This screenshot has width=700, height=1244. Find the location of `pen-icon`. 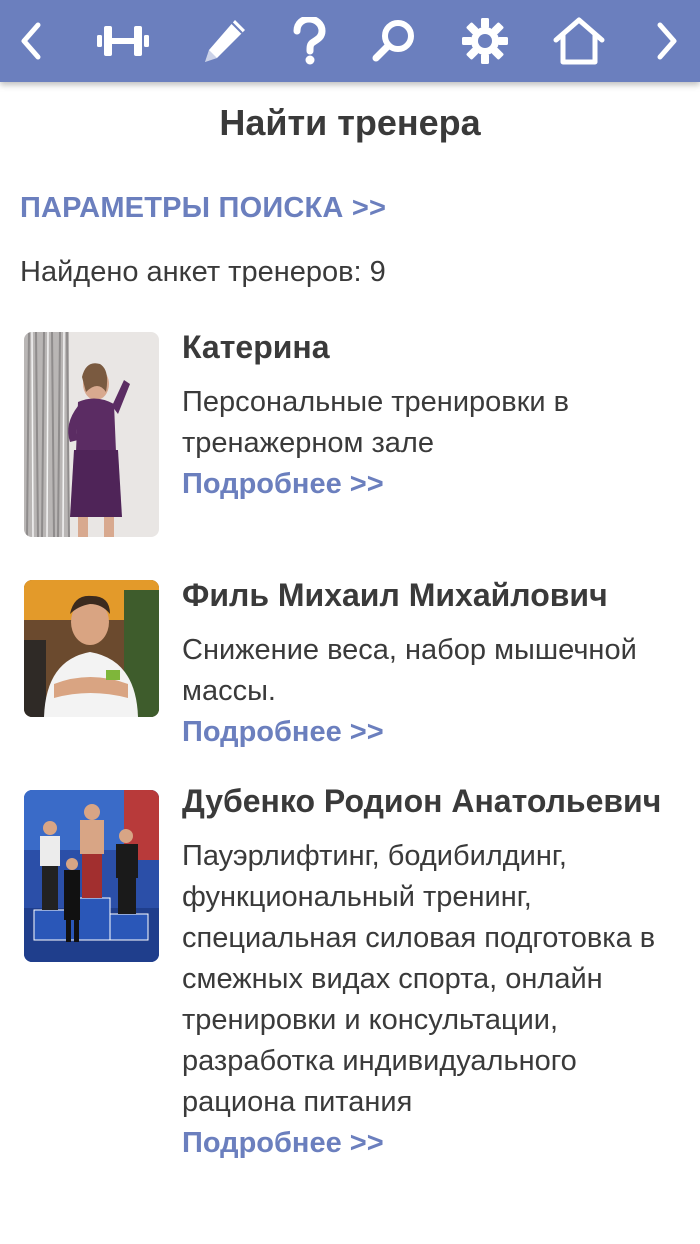

pen-icon is located at coordinates (224, 41).